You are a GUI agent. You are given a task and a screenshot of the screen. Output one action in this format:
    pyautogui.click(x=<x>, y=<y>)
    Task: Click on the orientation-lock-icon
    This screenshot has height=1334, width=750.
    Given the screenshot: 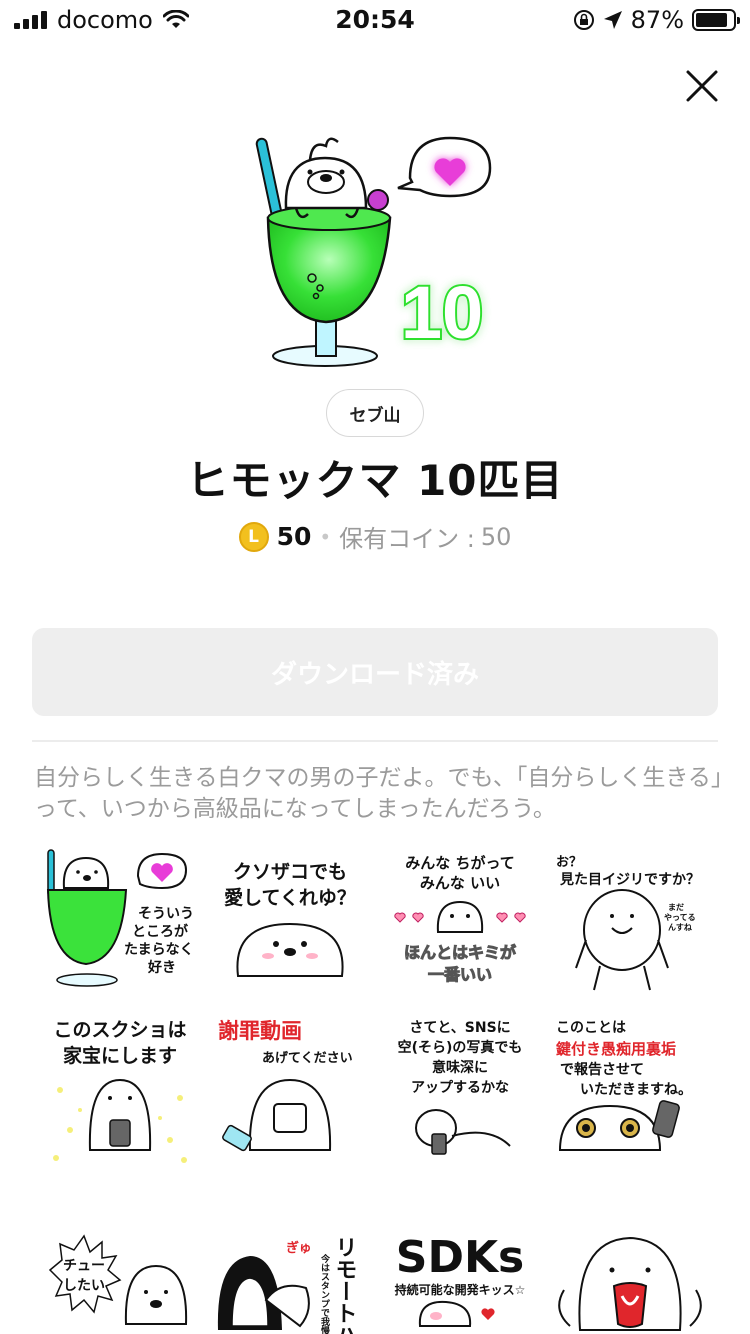 What is the action you would take?
    pyautogui.click(x=583, y=20)
    